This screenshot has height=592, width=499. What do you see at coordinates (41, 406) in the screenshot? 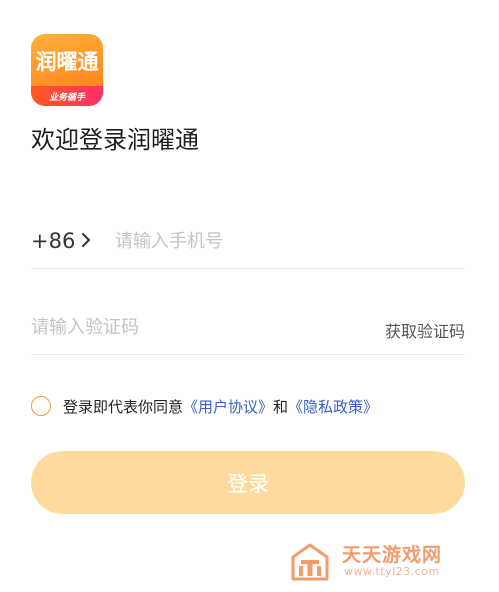
I see `agreement-checkbox` at bounding box center [41, 406].